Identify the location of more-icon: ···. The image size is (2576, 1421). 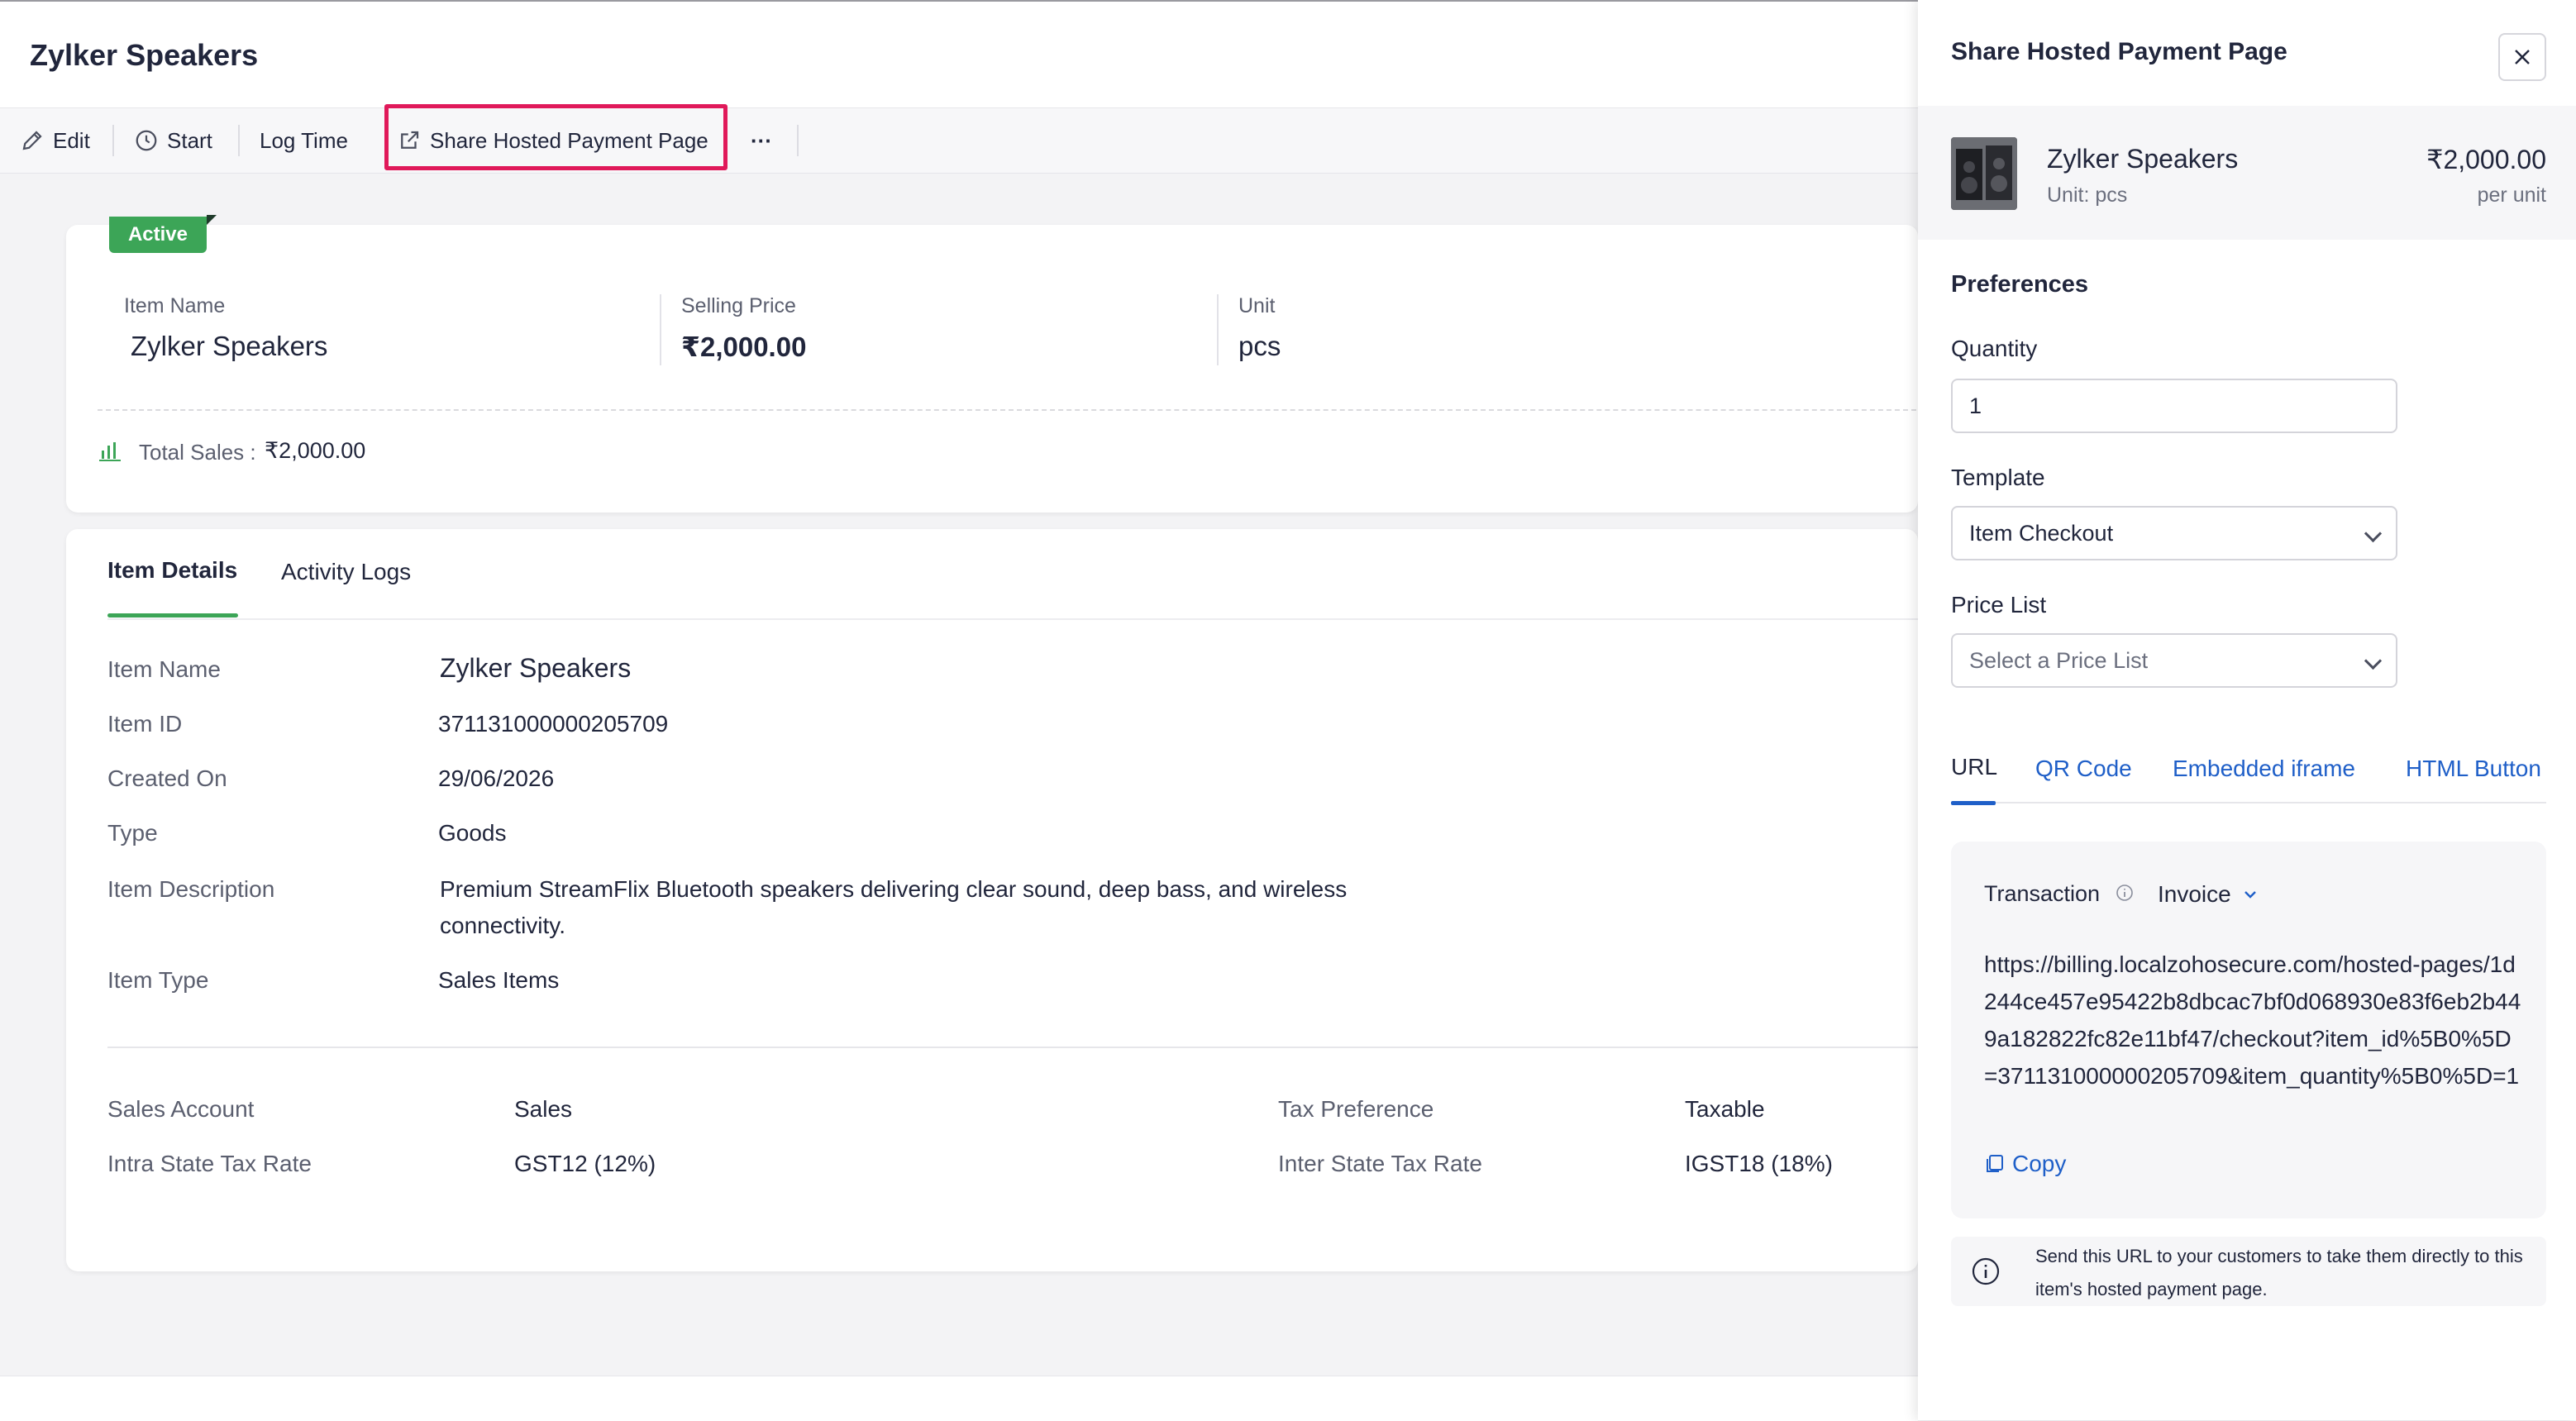
(761, 140).